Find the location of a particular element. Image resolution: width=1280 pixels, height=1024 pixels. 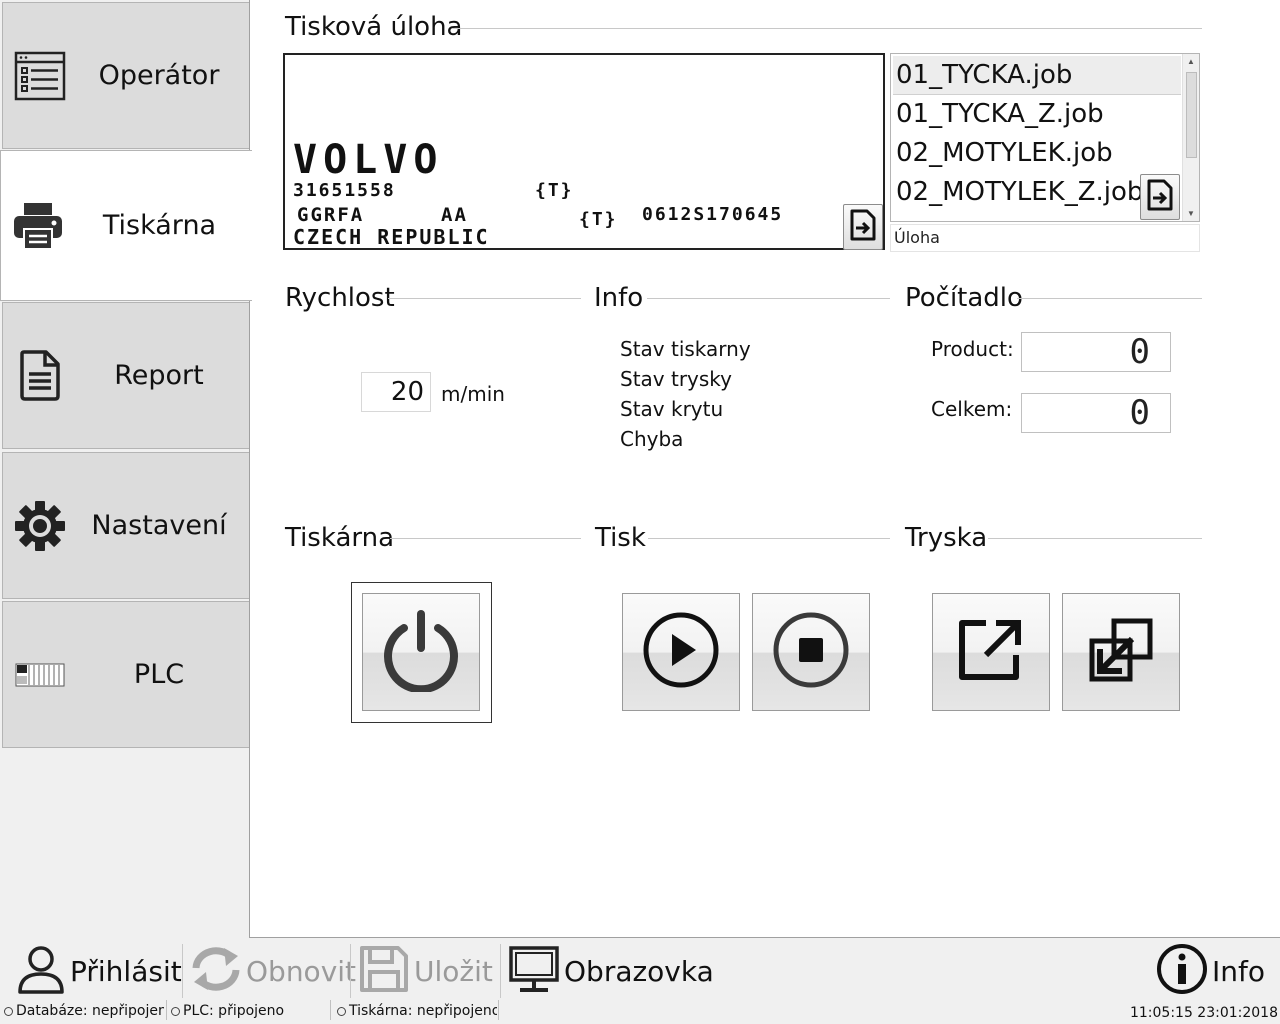

sidebar-item-label: Report is located at coordinates (159, 375).